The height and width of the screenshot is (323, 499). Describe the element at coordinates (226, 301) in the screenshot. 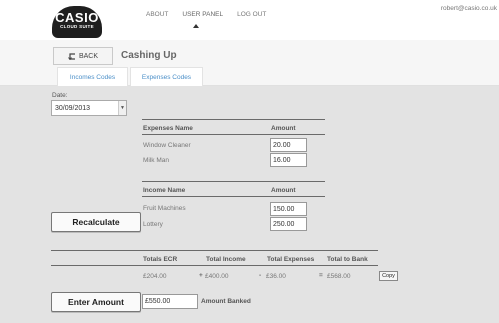

I see `amount-banked-label: Amount Banked` at that location.